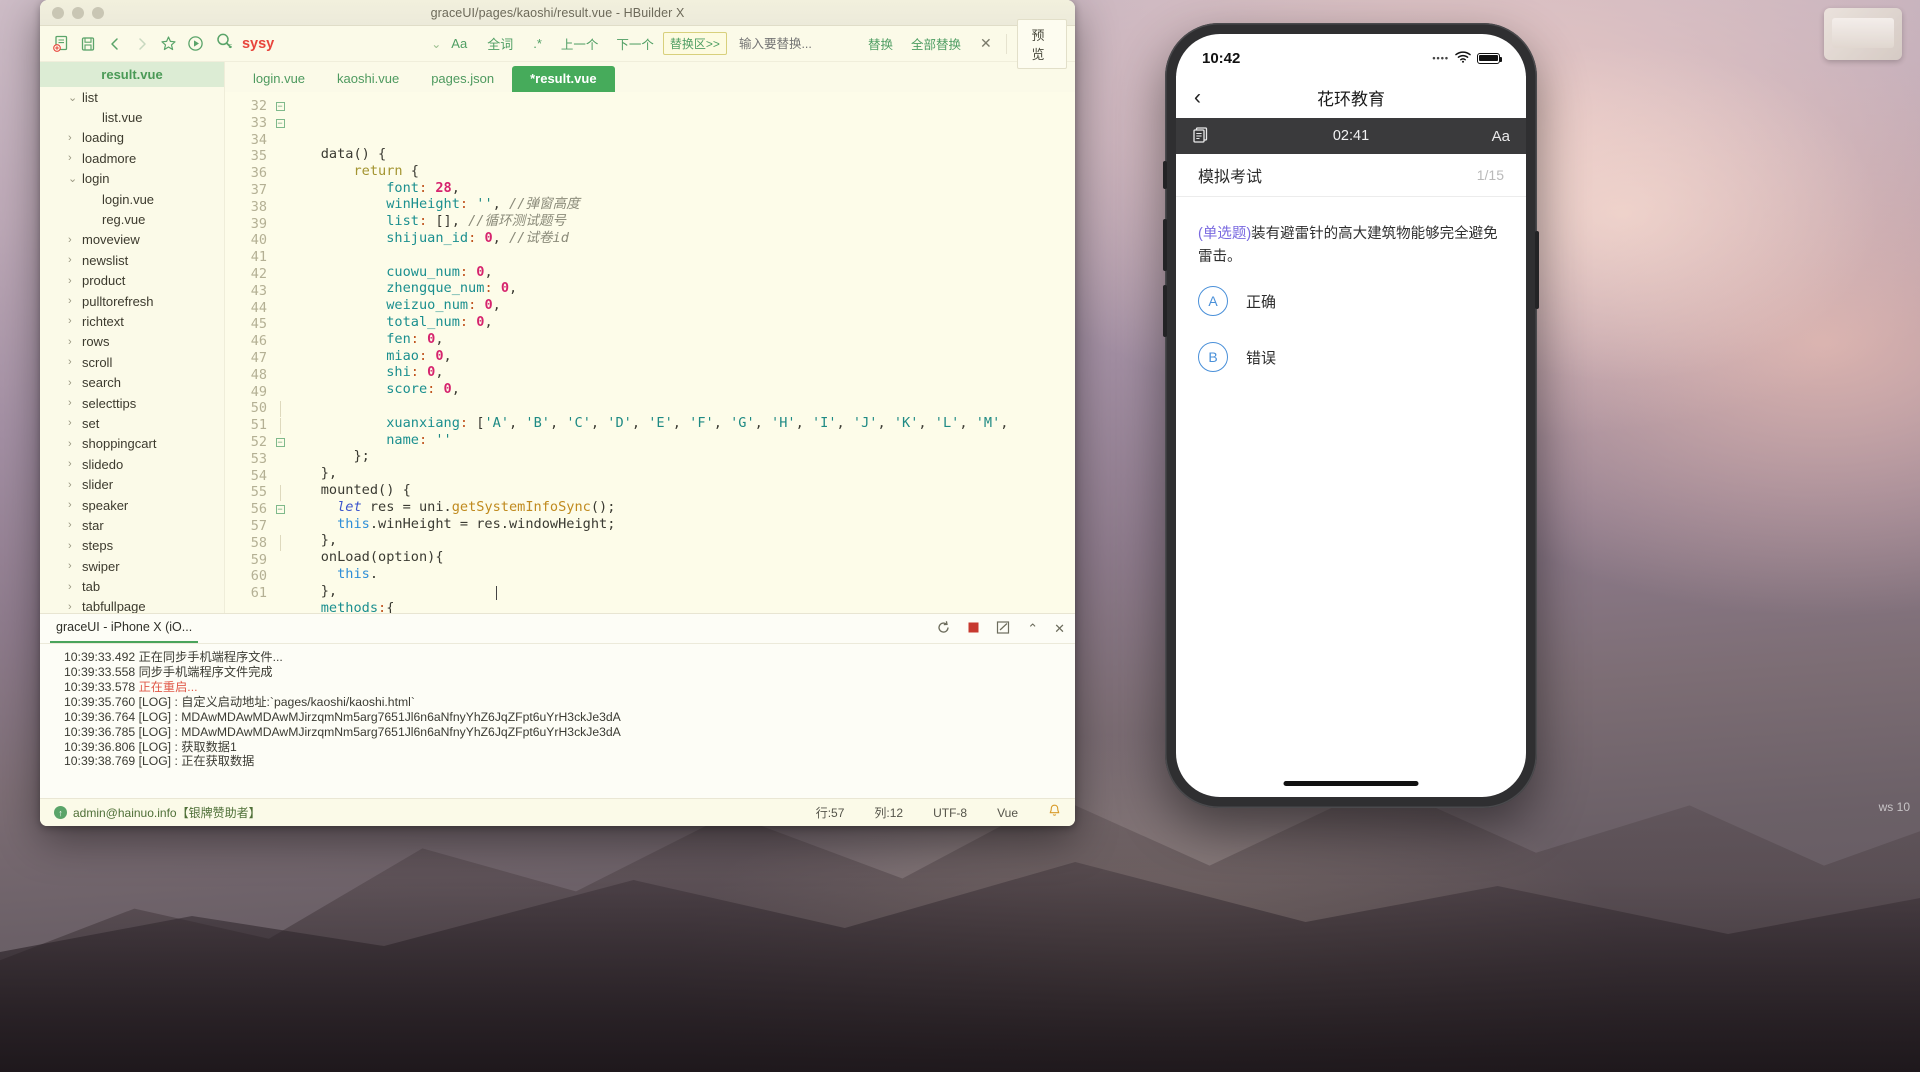 This screenshot has height=1072, width=1920. I want to click on code-line: let res = uni.getSystemInfoSync();, so click(681, 507).